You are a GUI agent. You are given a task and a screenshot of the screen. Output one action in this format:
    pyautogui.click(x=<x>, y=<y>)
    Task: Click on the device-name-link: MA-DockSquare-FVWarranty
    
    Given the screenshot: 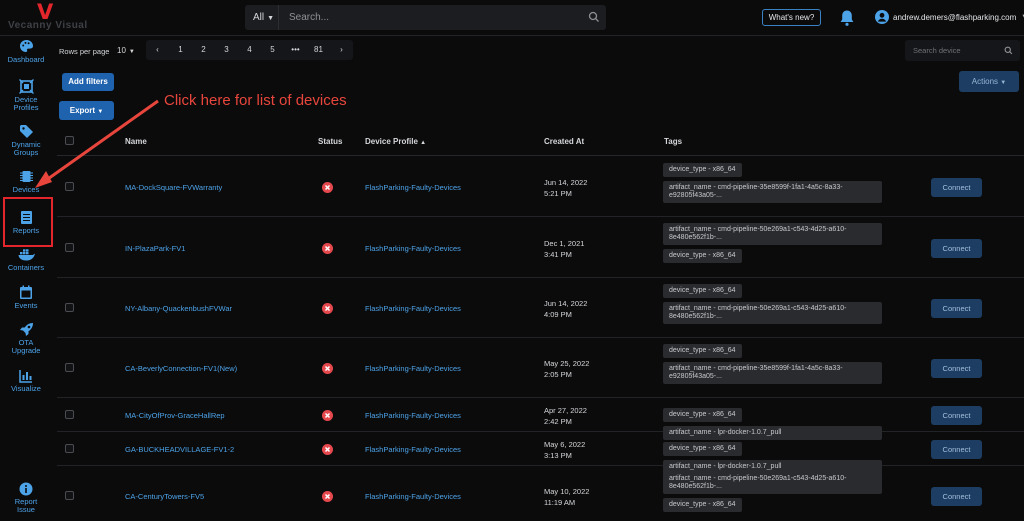 What is the action you would take?
    pyautogui.click(x=173, y=187)
    